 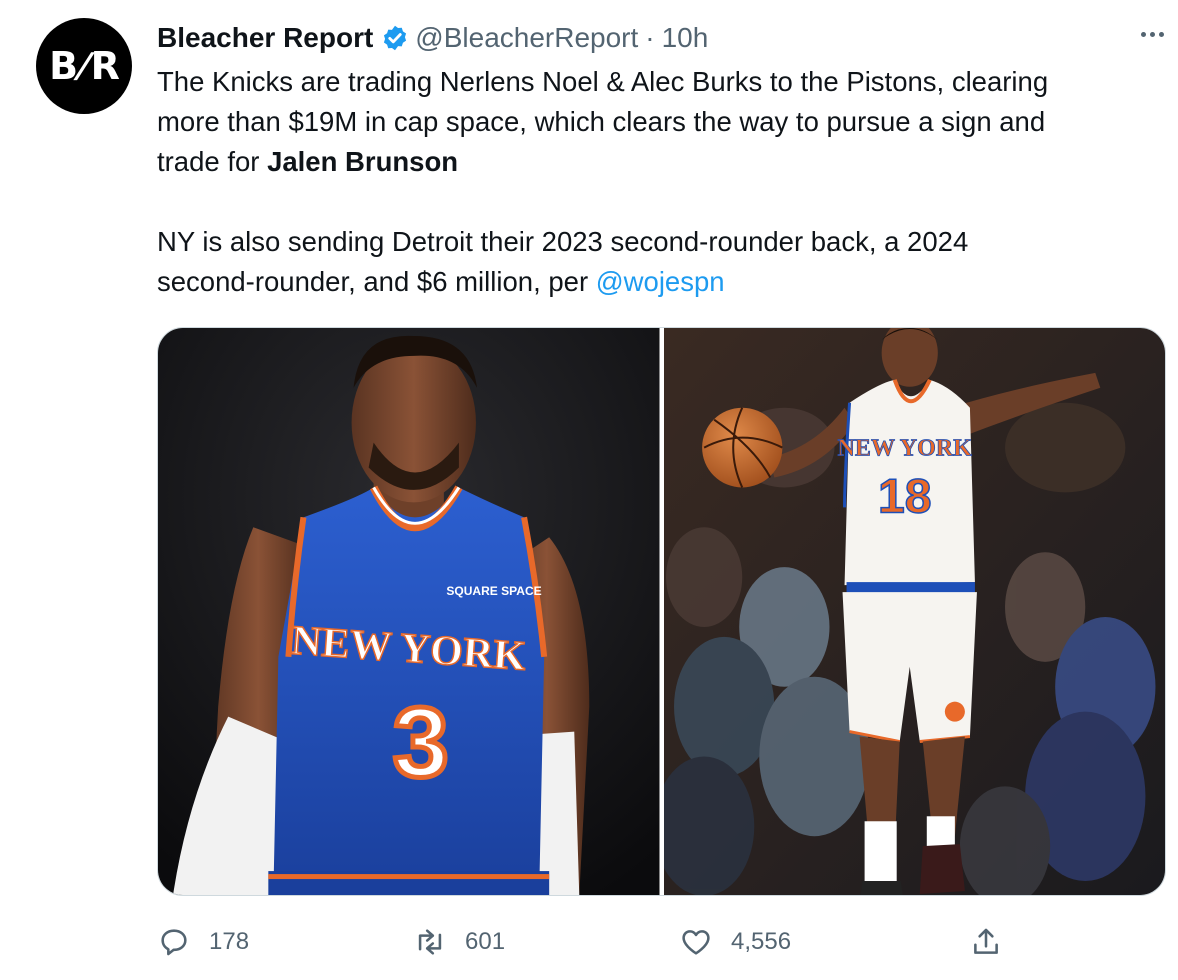 I want to click on tweet-text-prefix: second-rounder, and $6 million, per, so click(x=376, y=281).